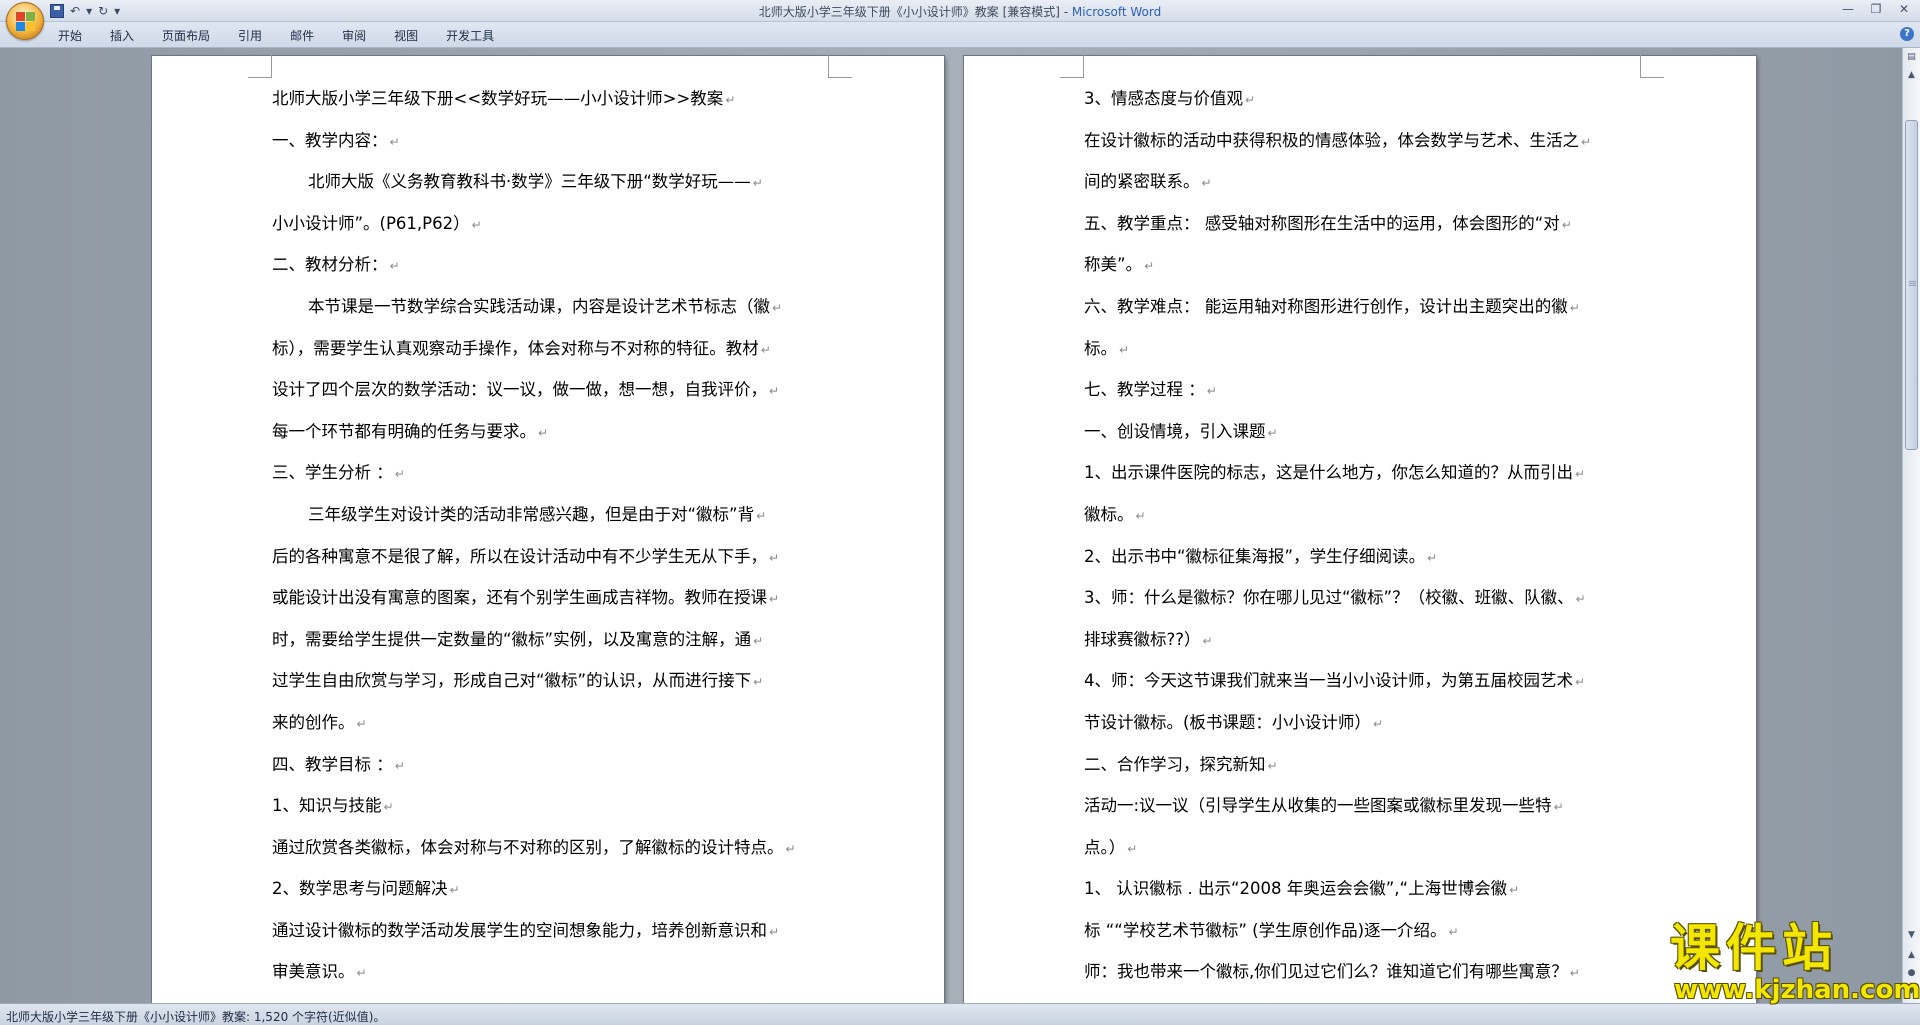 This screenshot has width=1920, height=1025. What do you see at coordinates (1362, 182) in the screenshot?
I see `text-line: 间的紧密联系。 ↵` at bounding box center [1362, 182].